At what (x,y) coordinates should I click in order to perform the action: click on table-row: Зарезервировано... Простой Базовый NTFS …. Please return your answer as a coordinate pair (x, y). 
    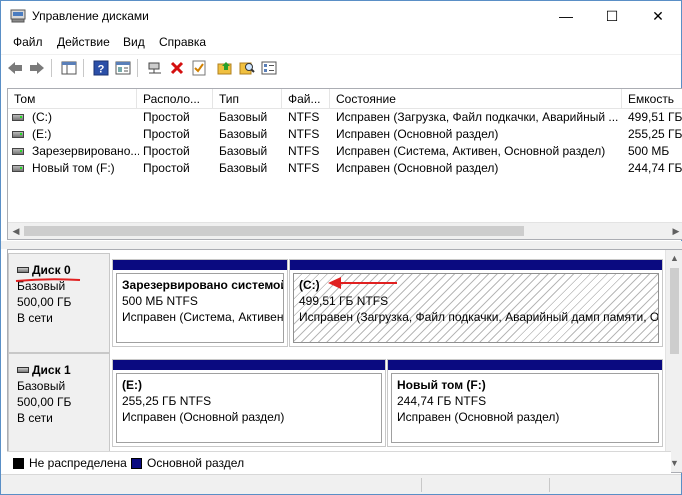
    Looking at the image, I should click on (345, 151).